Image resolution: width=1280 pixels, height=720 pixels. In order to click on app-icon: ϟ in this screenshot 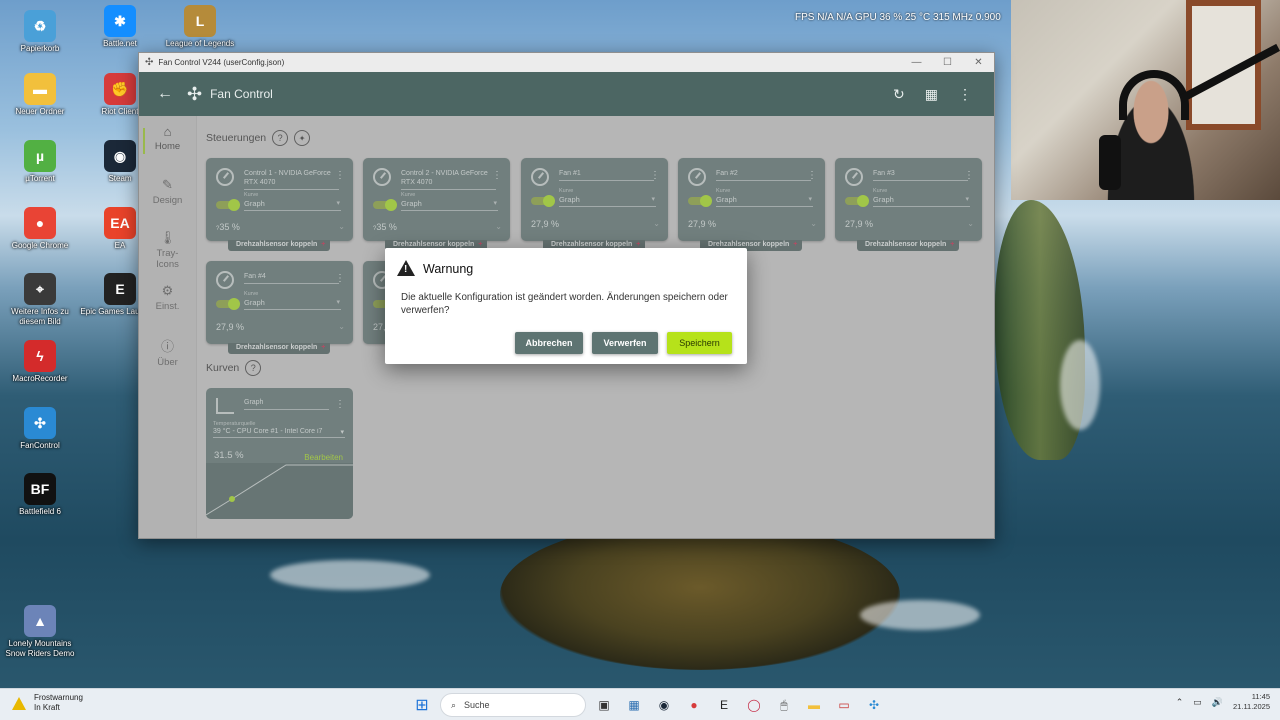, I will do `click(40, 356)`.